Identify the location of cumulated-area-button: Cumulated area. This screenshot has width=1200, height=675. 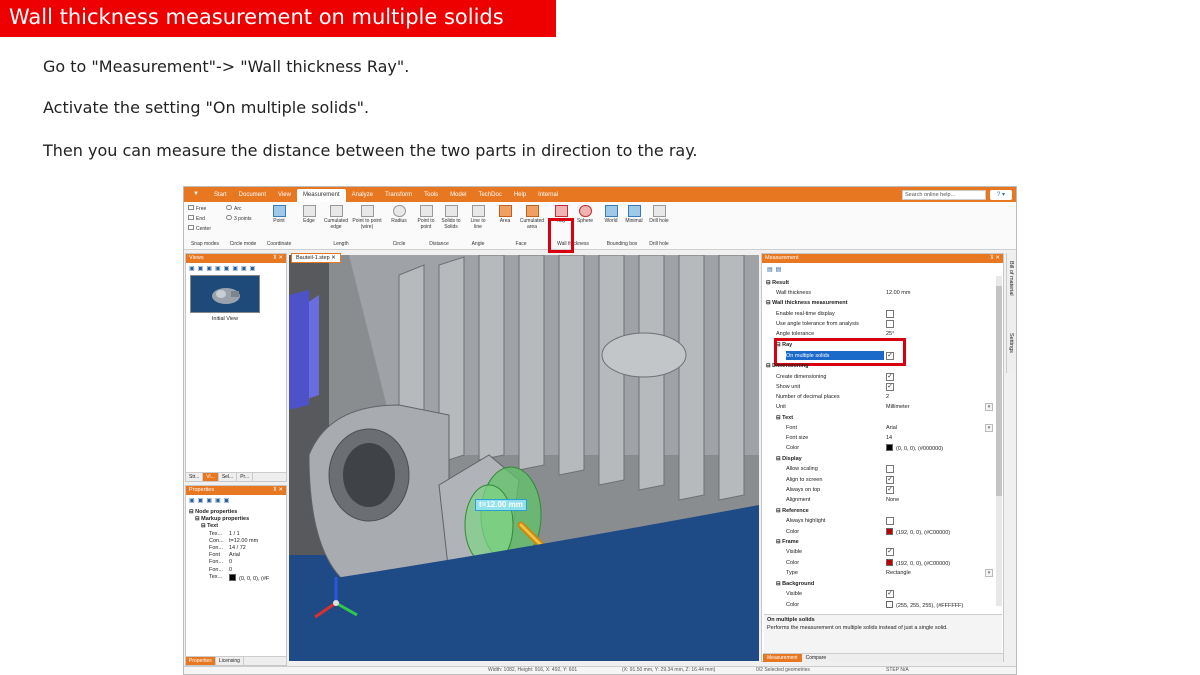
(532, 217).